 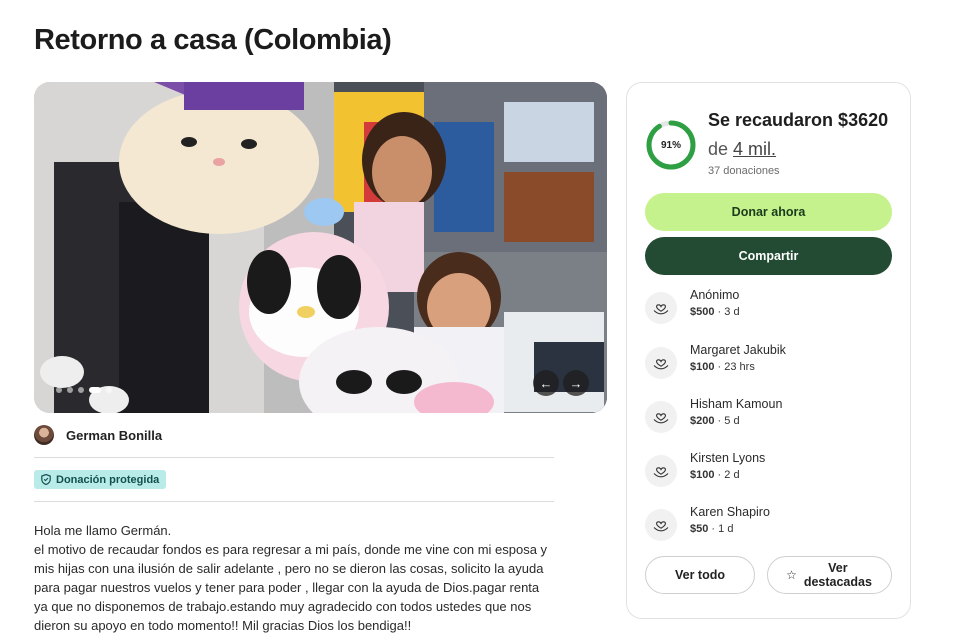 What do you see at coordinates (728, 458) in the screenshot?
I see `donor-name: Kirsten Lyons` at bounding box center [728, 458].